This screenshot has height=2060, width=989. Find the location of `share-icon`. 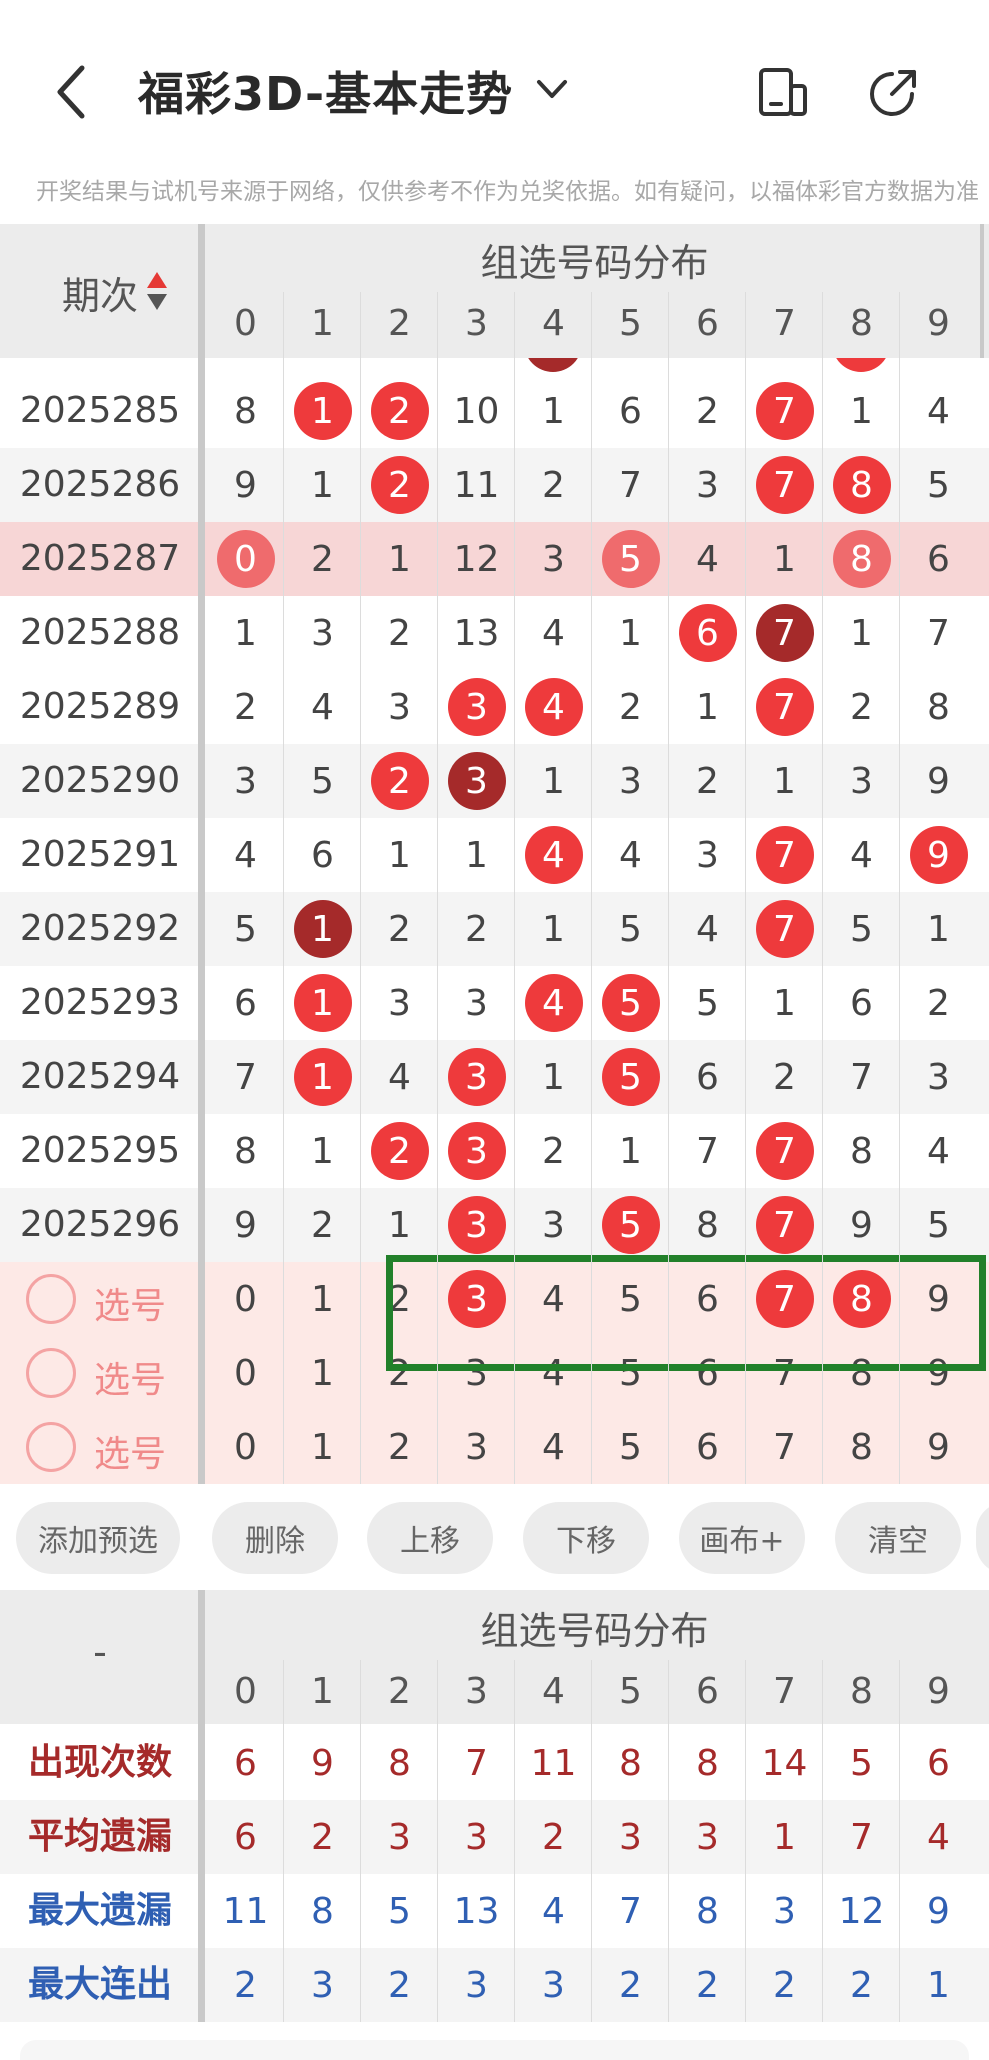

share-icon is located at coordinates (894, 92).